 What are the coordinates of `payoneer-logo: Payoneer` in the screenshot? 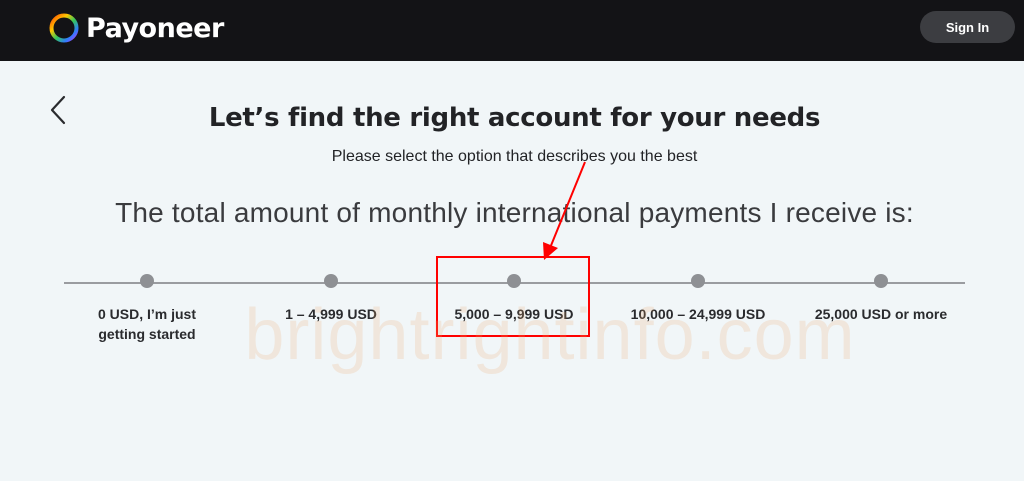 It's located at (136, 28).